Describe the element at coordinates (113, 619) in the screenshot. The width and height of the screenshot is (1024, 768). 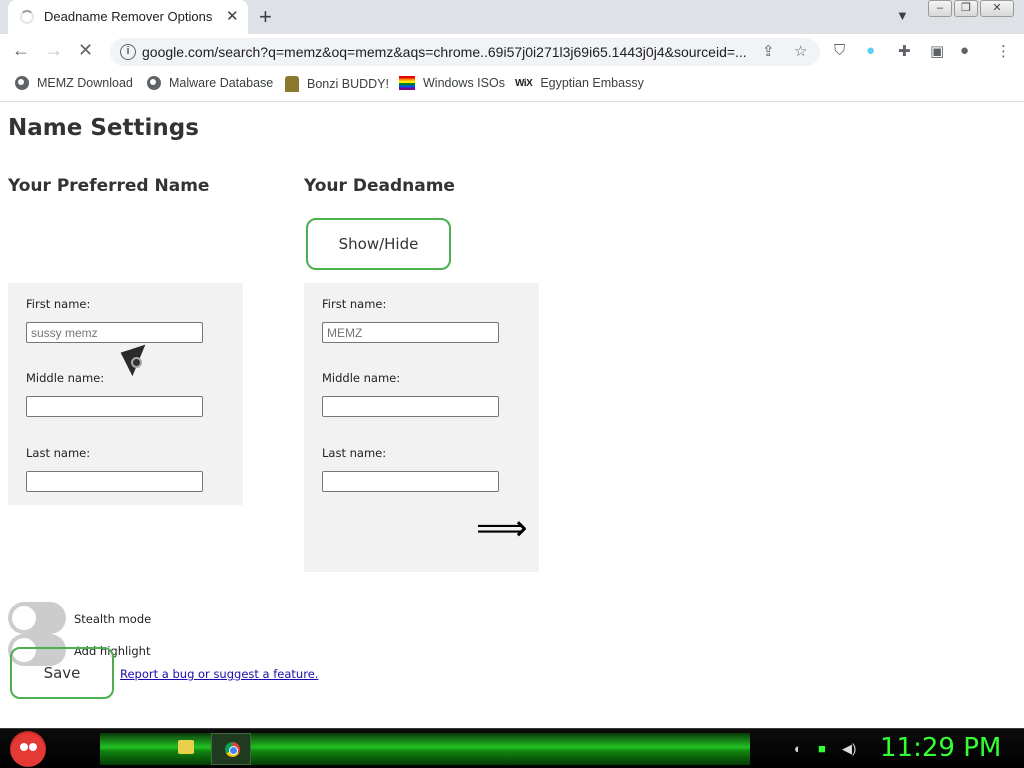
I see `stealth-mode-label: Stealth mode` at that location.